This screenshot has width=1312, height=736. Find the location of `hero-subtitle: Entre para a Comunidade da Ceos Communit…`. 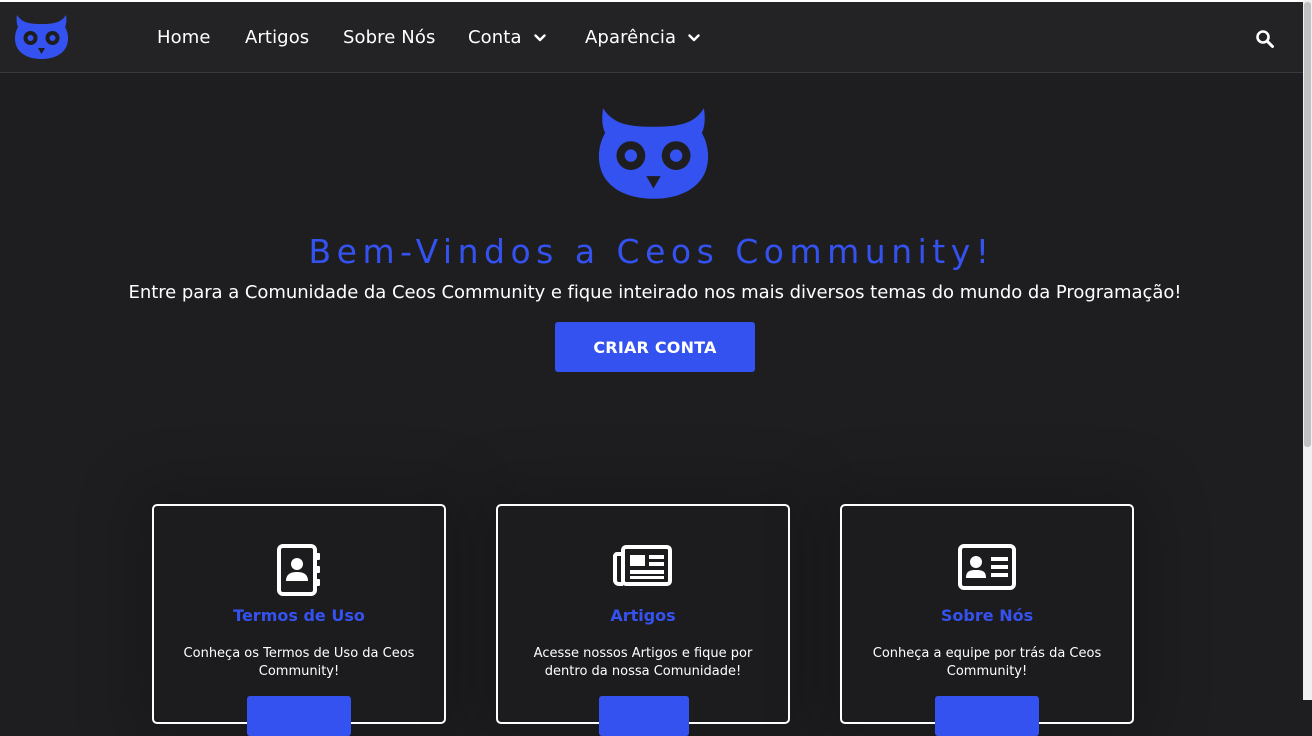

hero-subtitle: Entre para a Comunidade da Ceos Communit… is located at coordinates (655, 292).